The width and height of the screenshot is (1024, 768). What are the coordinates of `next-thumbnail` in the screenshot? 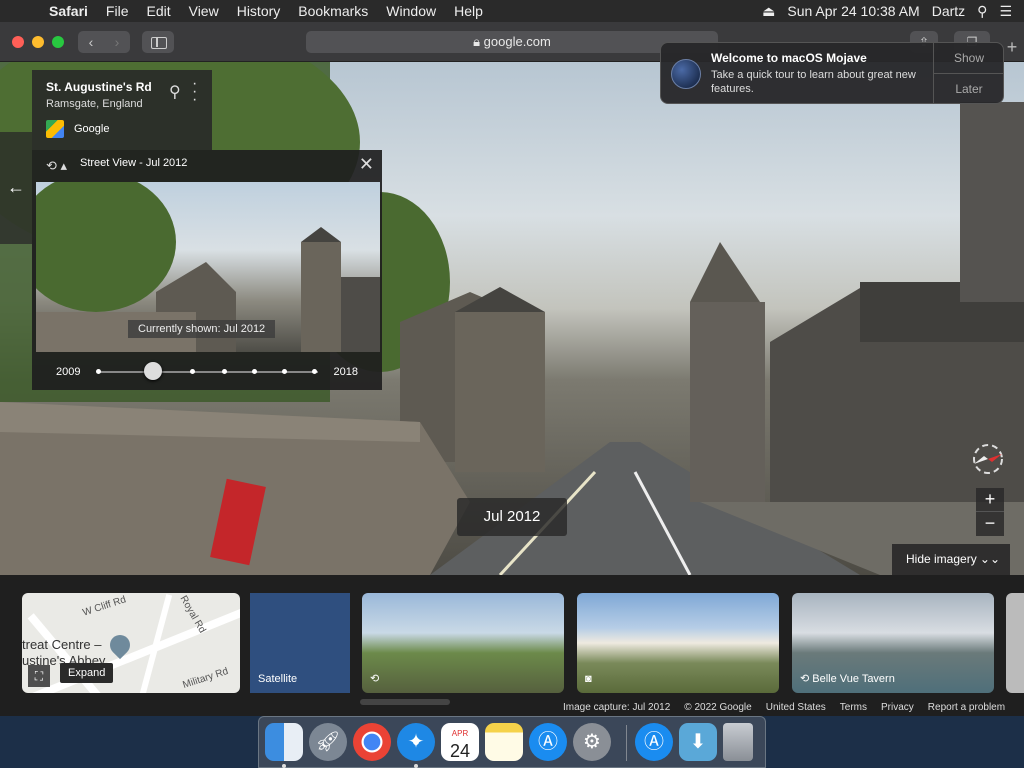 It's located at (1015, 643).